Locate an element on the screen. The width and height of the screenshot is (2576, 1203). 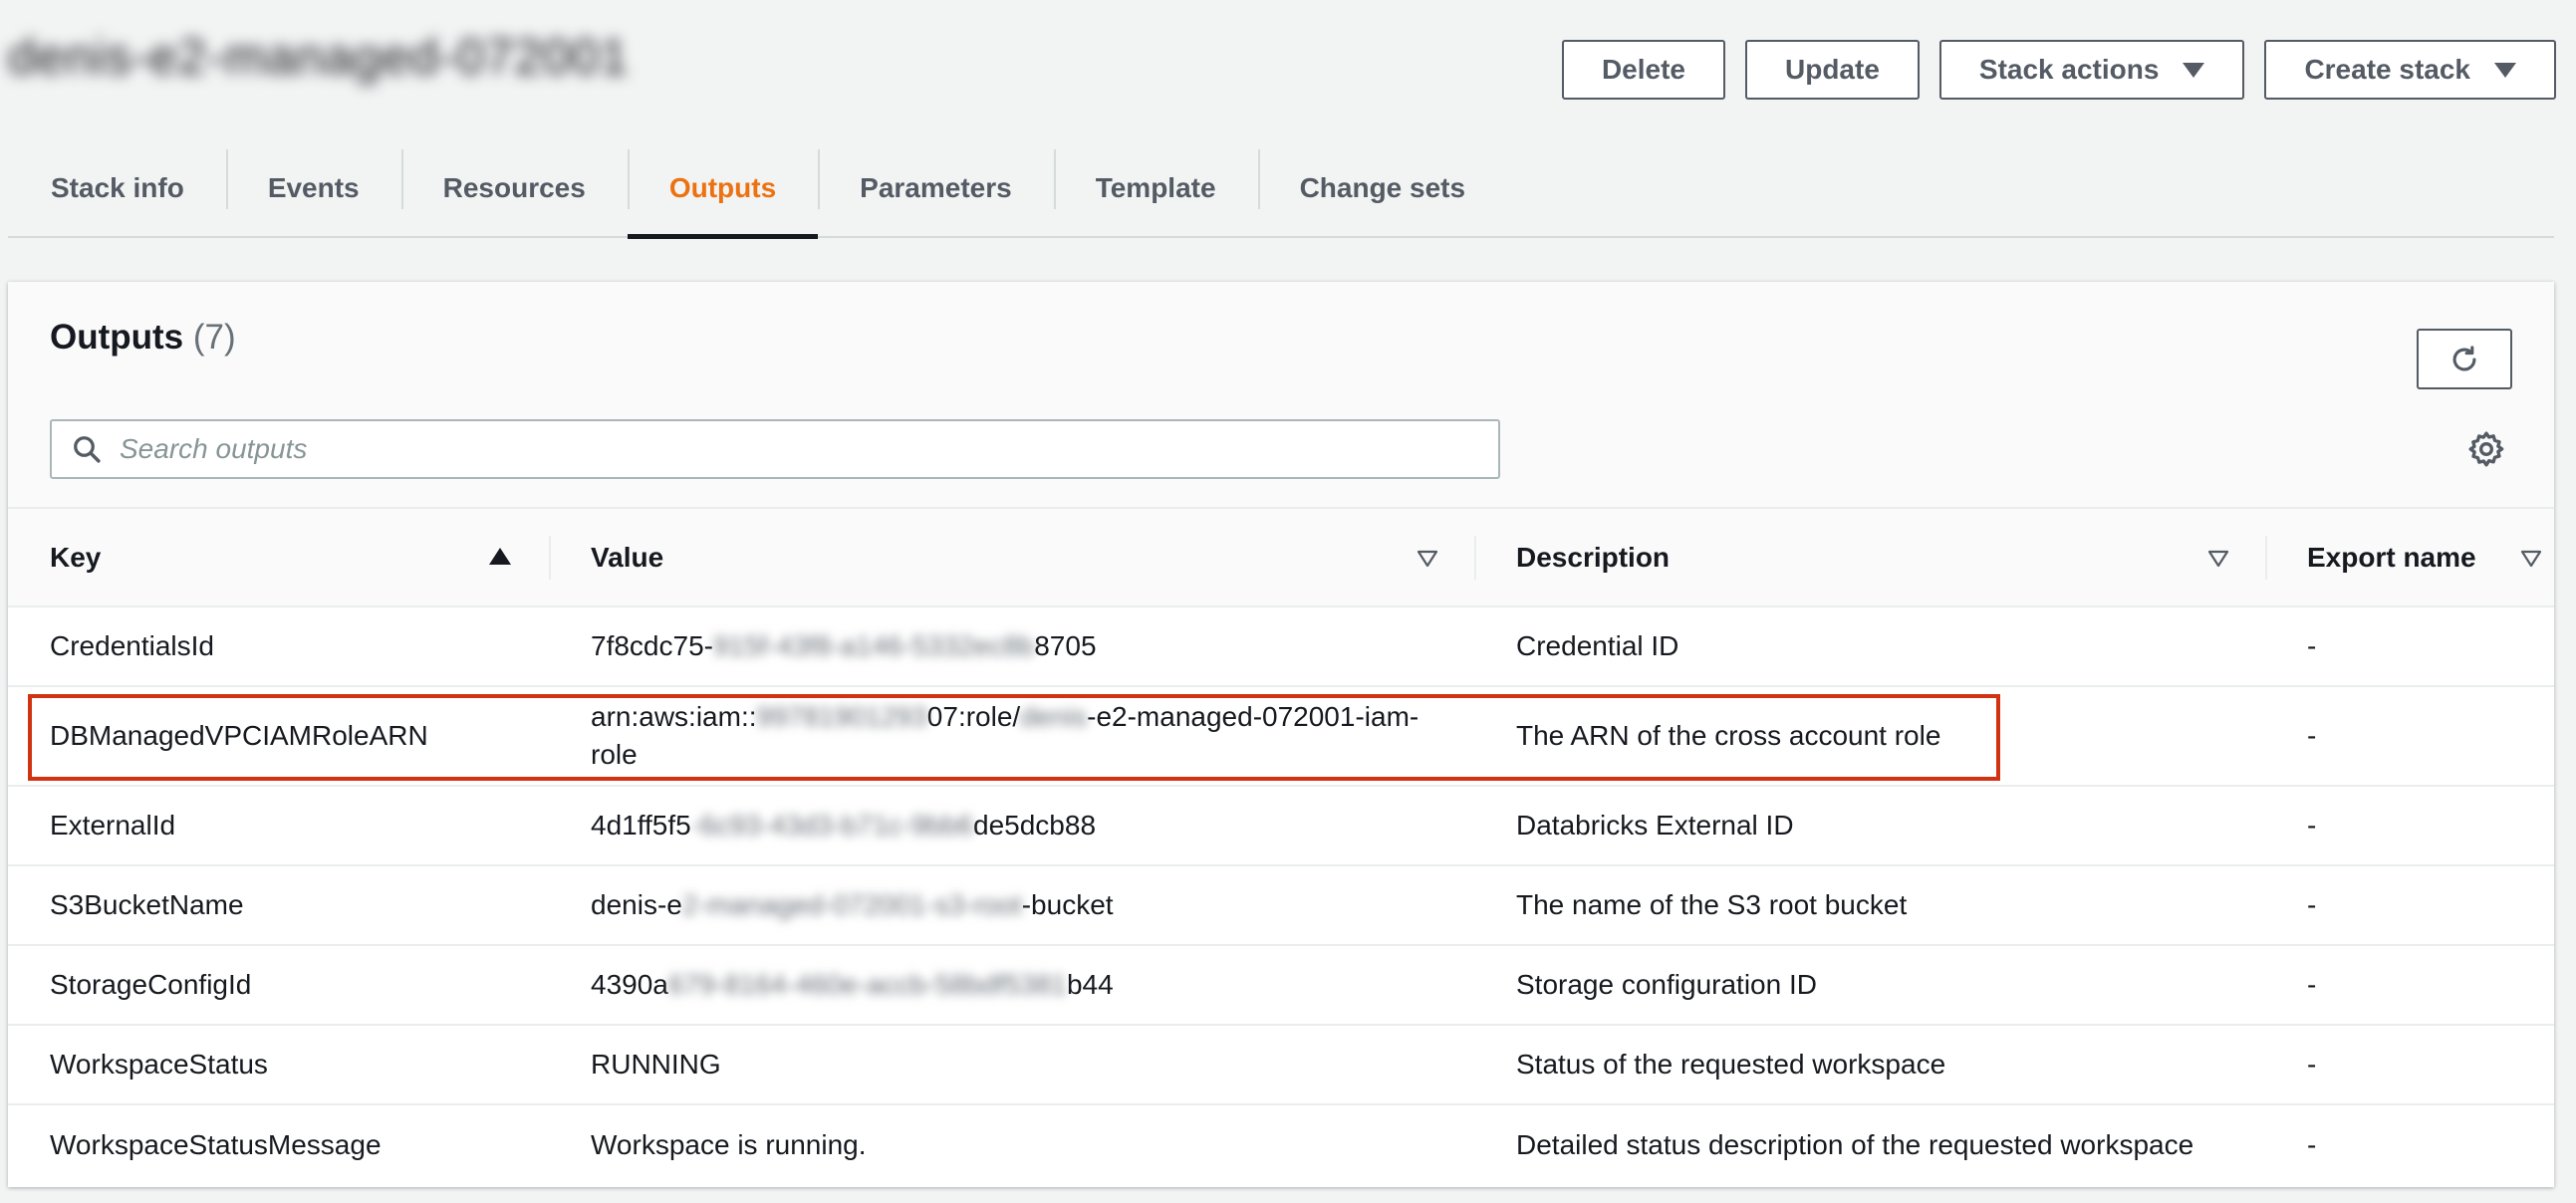
value-text: de5dcb88 is located at coordinates (1035, 825).